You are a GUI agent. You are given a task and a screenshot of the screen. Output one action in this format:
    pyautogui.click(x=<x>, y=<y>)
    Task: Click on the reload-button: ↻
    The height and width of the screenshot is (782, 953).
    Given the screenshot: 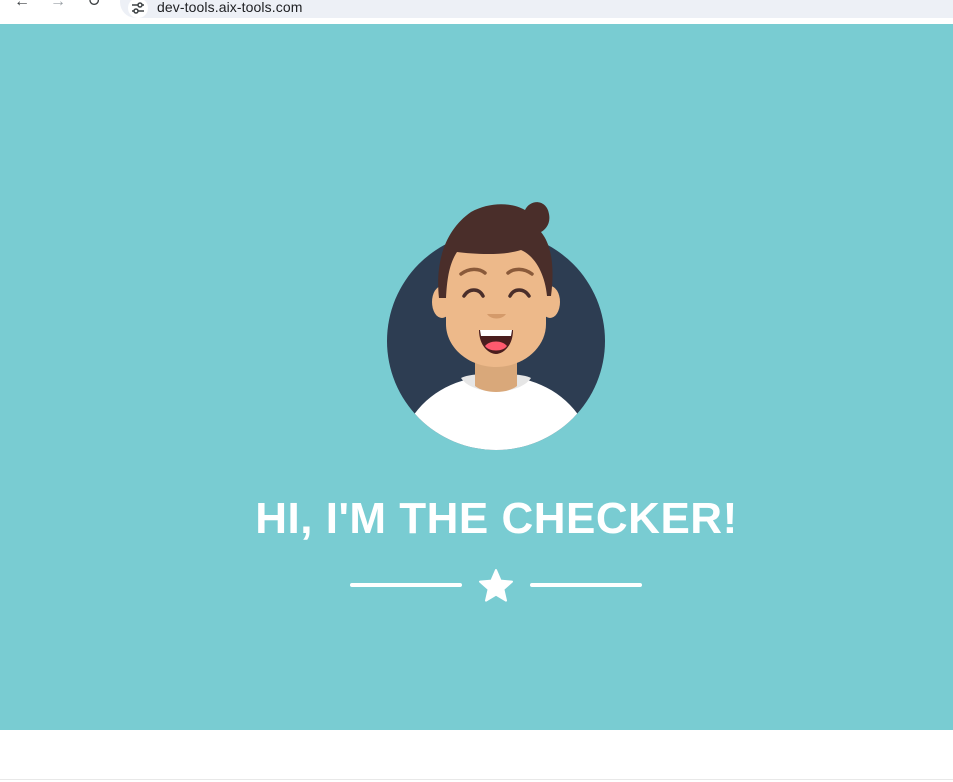 What is the action you would take?
    pyautogui.click(x=94, y=6)
    